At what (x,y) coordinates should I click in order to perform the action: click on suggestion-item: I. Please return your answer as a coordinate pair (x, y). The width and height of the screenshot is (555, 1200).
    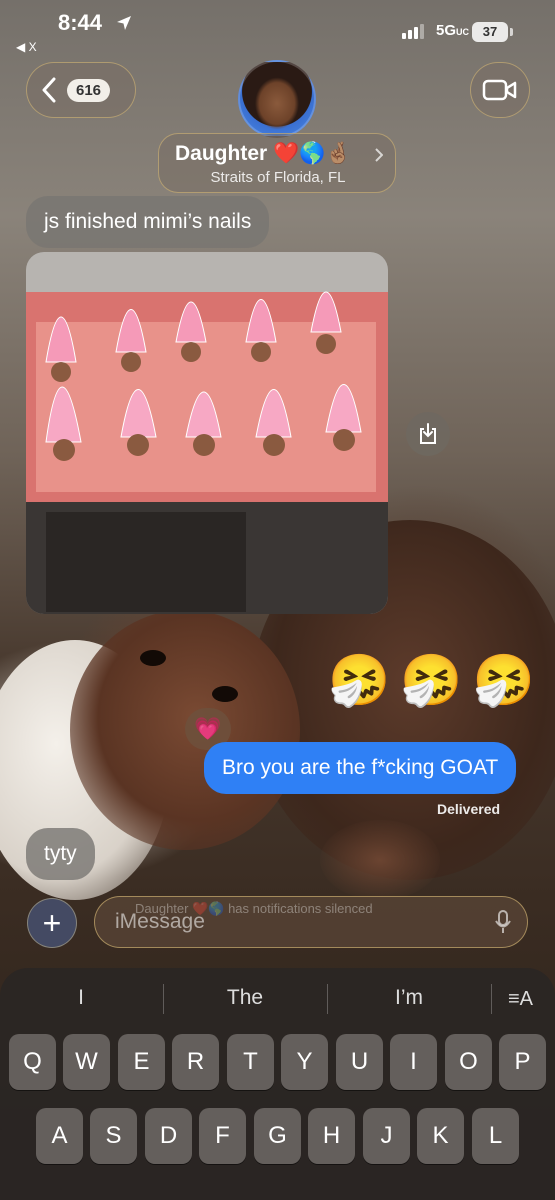
    Looking at the image, I should click on (81, 998).